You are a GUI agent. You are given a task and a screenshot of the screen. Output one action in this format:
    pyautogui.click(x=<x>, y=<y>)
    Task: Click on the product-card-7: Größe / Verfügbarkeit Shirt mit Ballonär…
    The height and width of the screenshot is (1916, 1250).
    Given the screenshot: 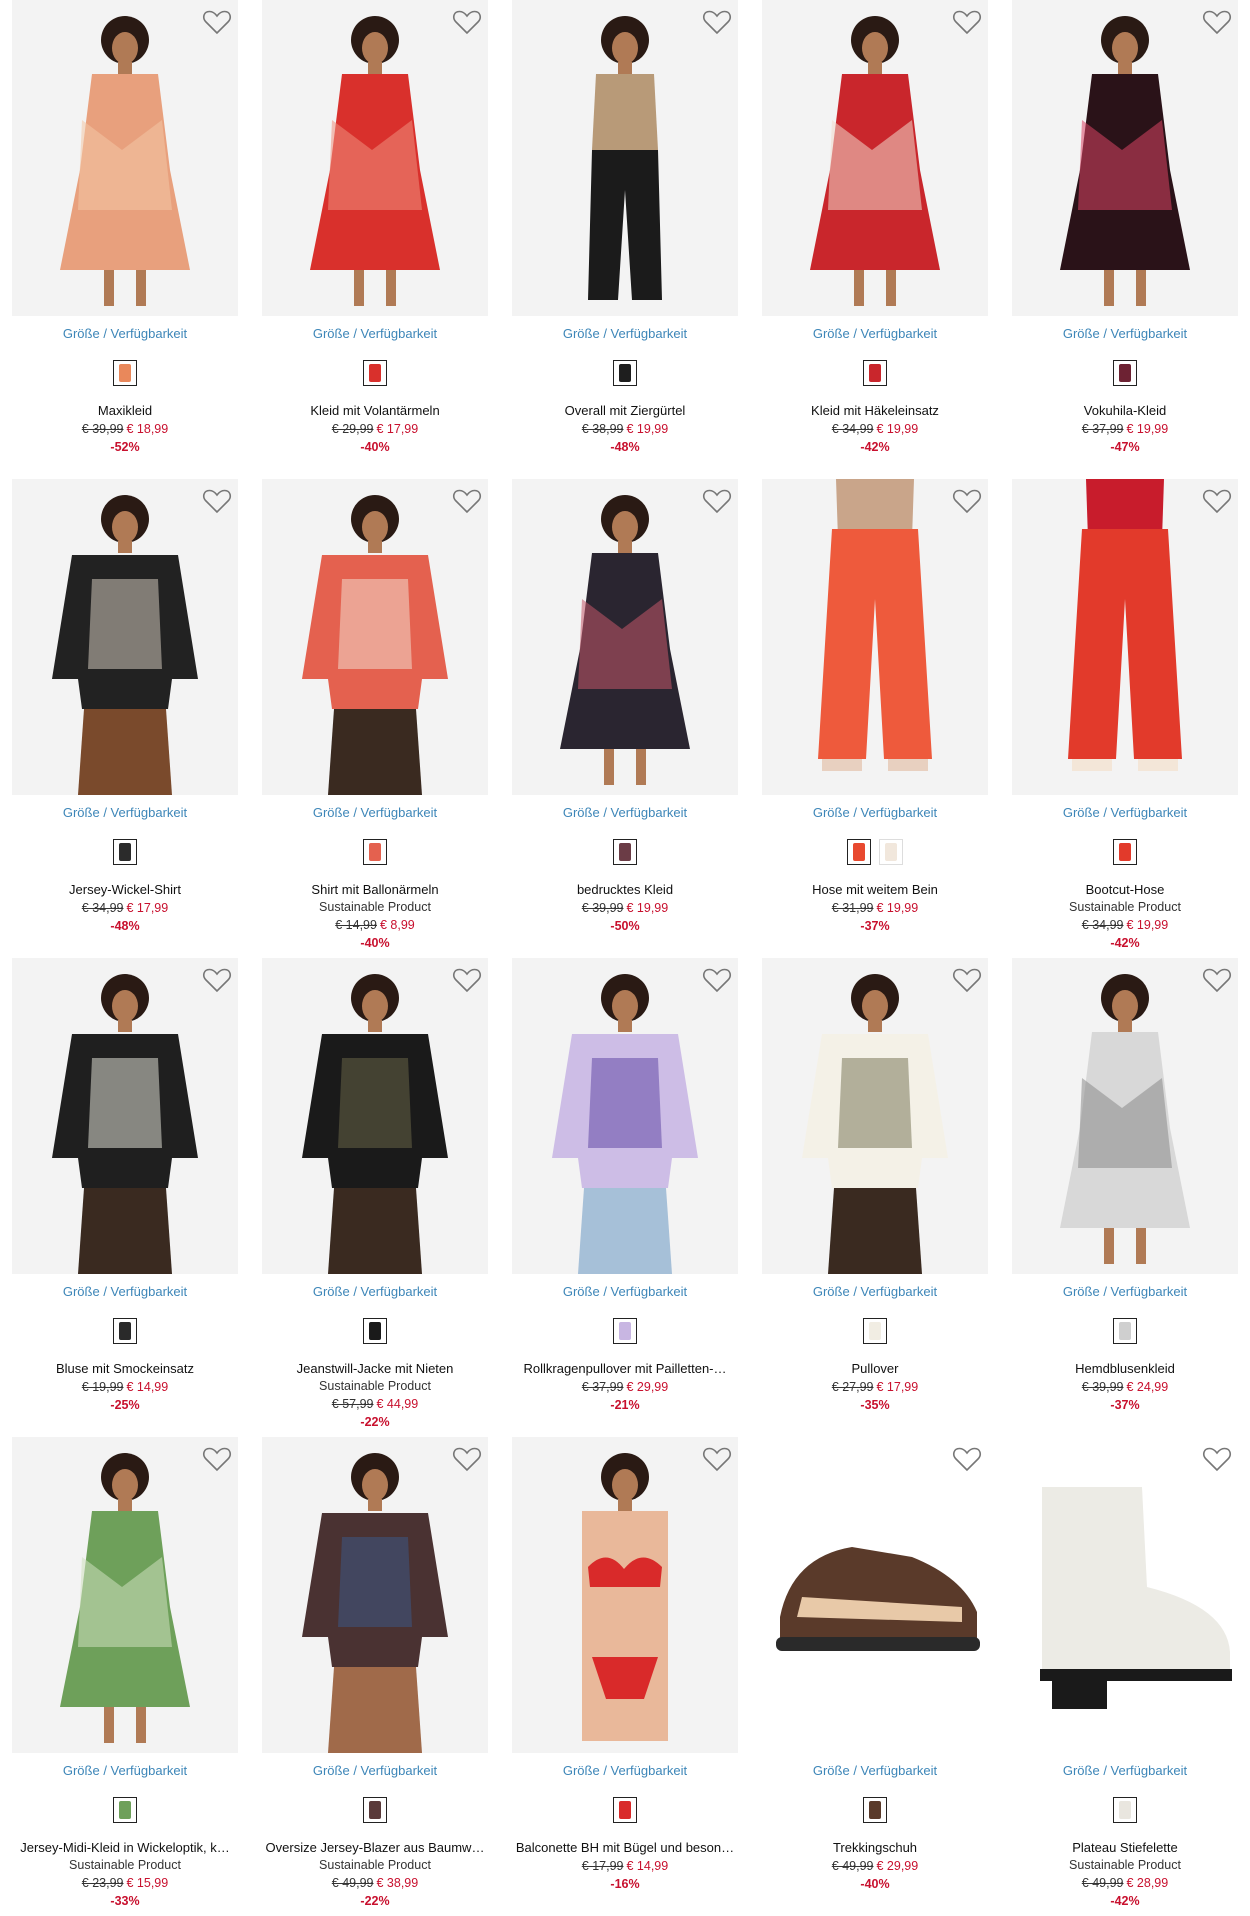 What is the action you would take?
    pyautogui.click(x=375, y=715)
    